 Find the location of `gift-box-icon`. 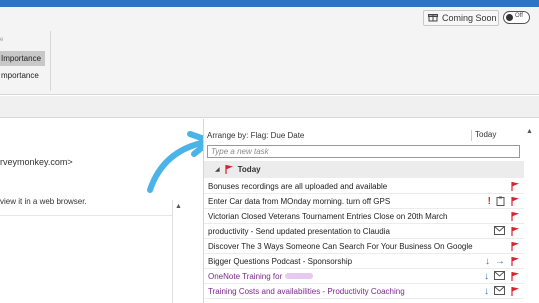

gift-box-icon is located at coordinates (433, 18).